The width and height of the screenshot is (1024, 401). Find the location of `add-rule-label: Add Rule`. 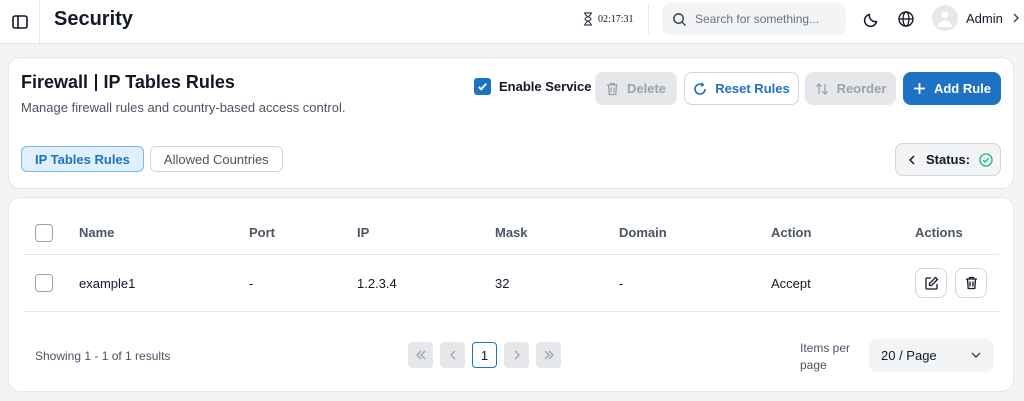

add-rule-label: Add Rule is located at coordinates (962, 88).